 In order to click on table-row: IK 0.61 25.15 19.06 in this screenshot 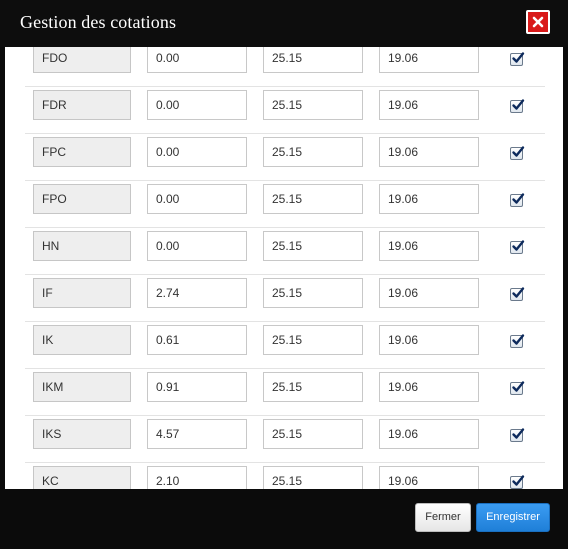, I will do `click(285, 345)`.